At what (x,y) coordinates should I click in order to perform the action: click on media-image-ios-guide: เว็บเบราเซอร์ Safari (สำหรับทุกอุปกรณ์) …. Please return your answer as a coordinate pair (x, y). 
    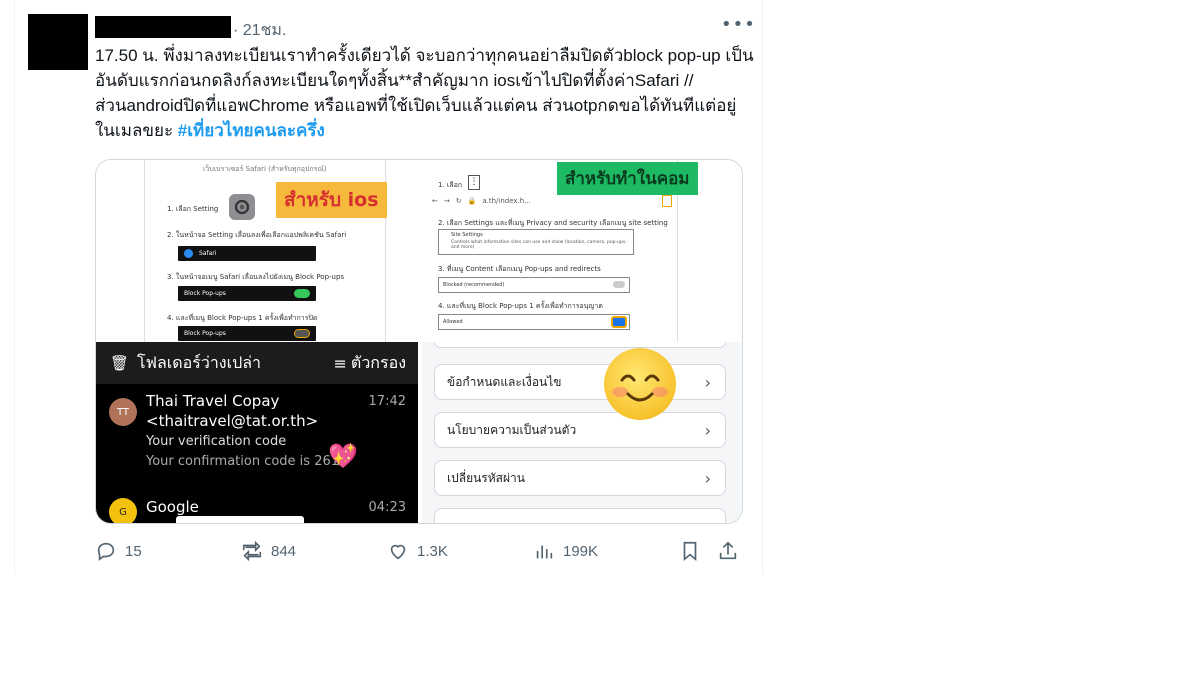
    Looking at the image, I should click on (257, 251).